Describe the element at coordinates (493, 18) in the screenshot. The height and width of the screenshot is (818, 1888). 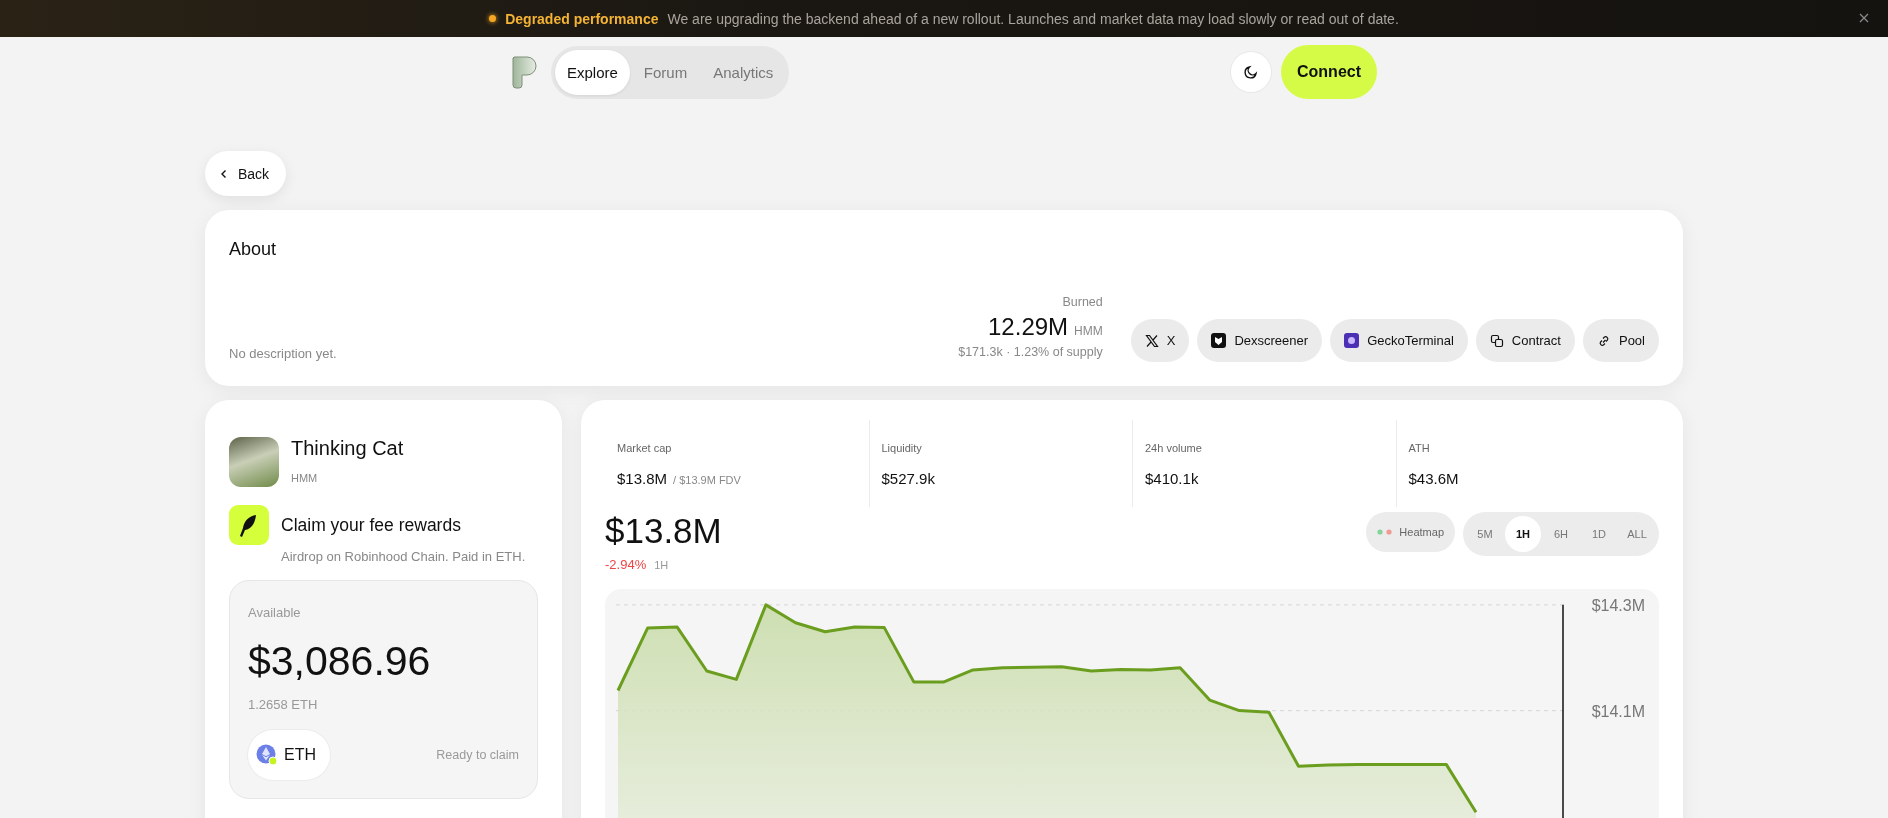
I see `warning-dot-icon` at that location.